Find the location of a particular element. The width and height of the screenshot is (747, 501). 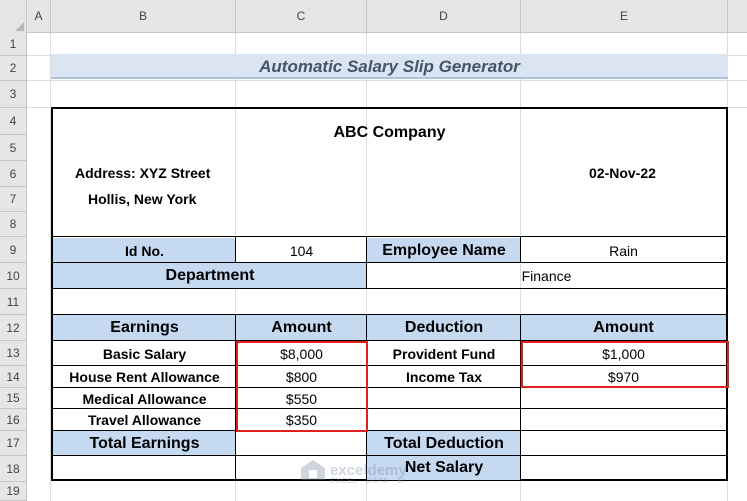

row-header-14: 14 is located at coordinates (13, 377).